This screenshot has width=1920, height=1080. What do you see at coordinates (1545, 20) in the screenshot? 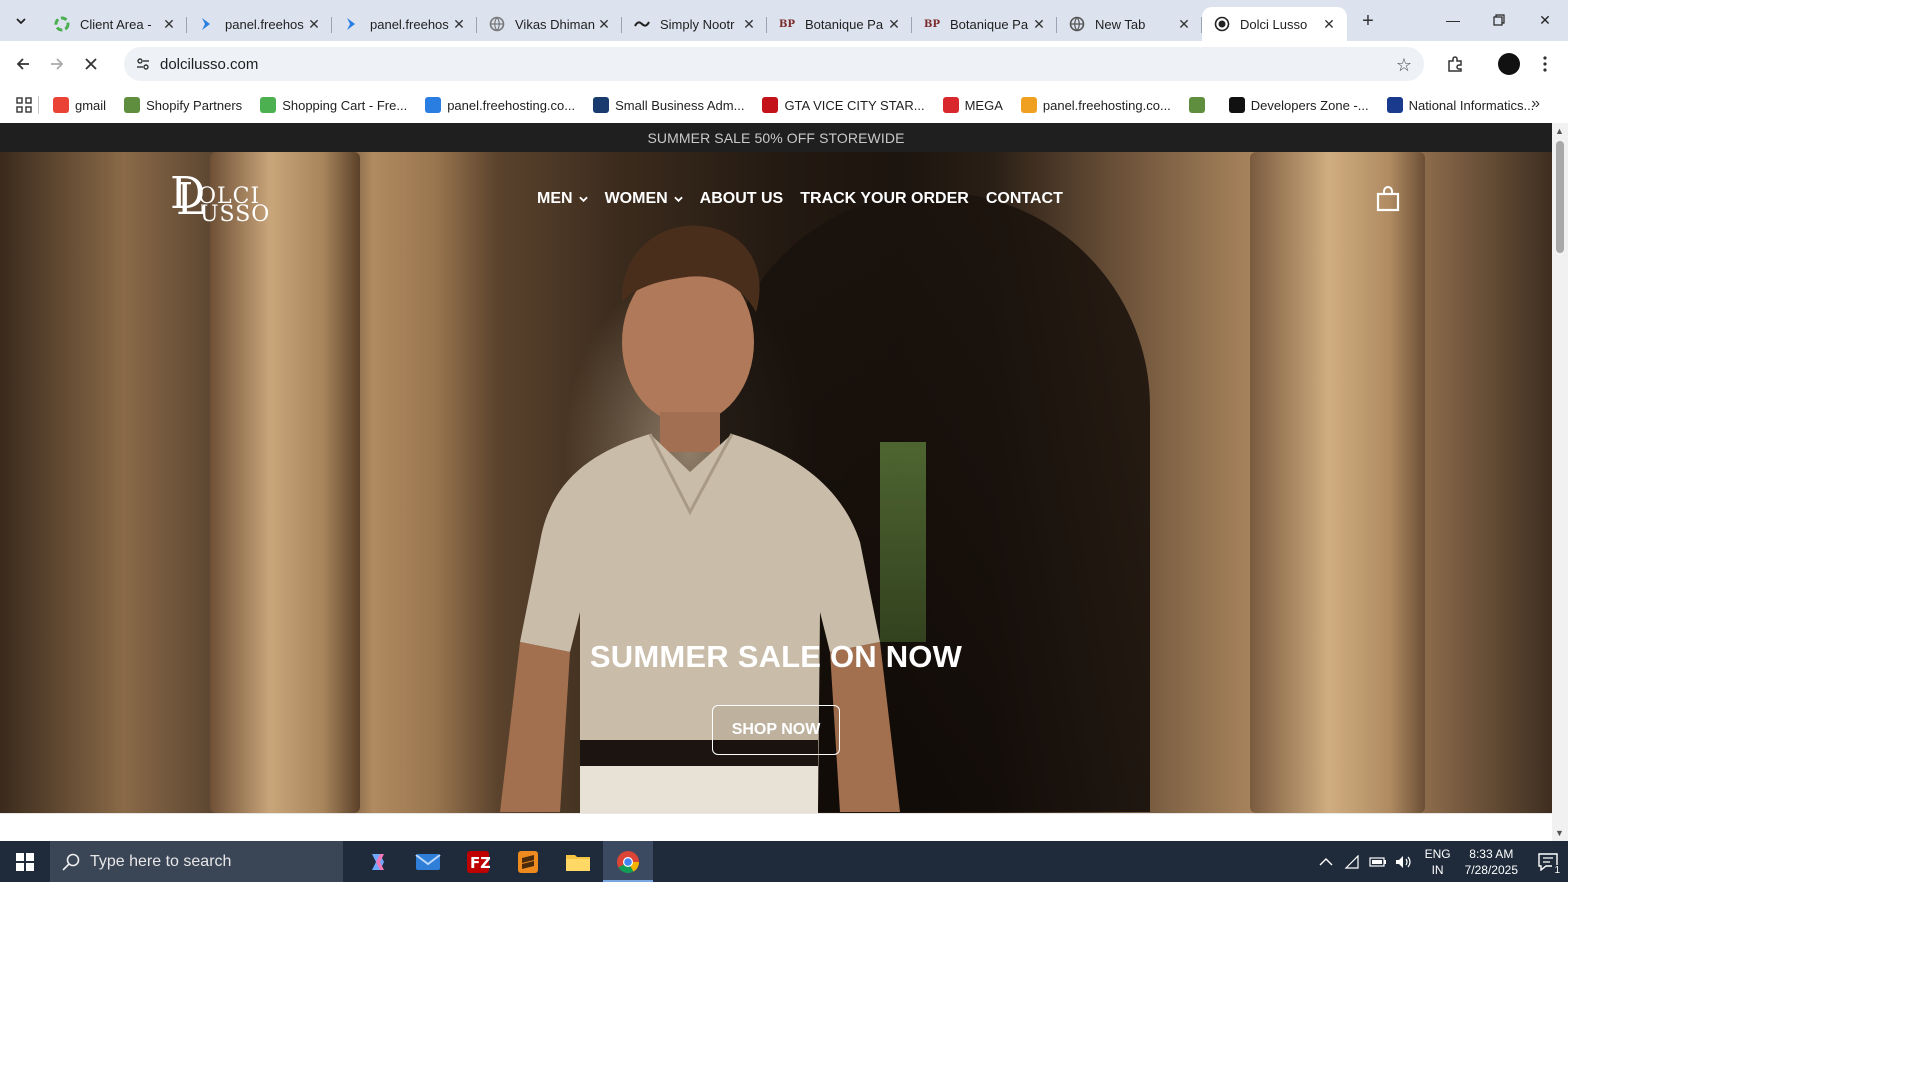
I see `close-window-button: ✕` at bounding box center [1545, 20].